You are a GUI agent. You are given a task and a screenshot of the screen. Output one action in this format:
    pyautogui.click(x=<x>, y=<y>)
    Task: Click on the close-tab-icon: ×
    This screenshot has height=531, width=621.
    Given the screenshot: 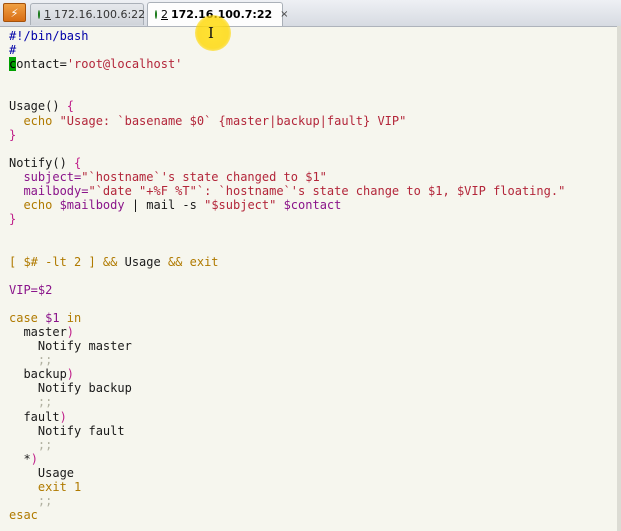 What is the action you would take?
    pyautogui.click(x=284, y=14)
    